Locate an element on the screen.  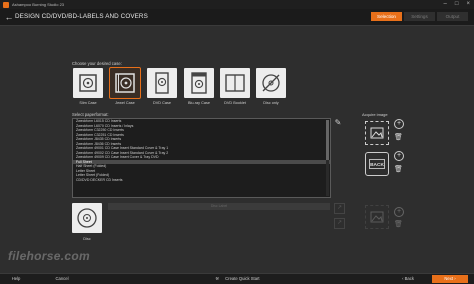
back-cover-icon: BACK is located at coordinates (377, 164).